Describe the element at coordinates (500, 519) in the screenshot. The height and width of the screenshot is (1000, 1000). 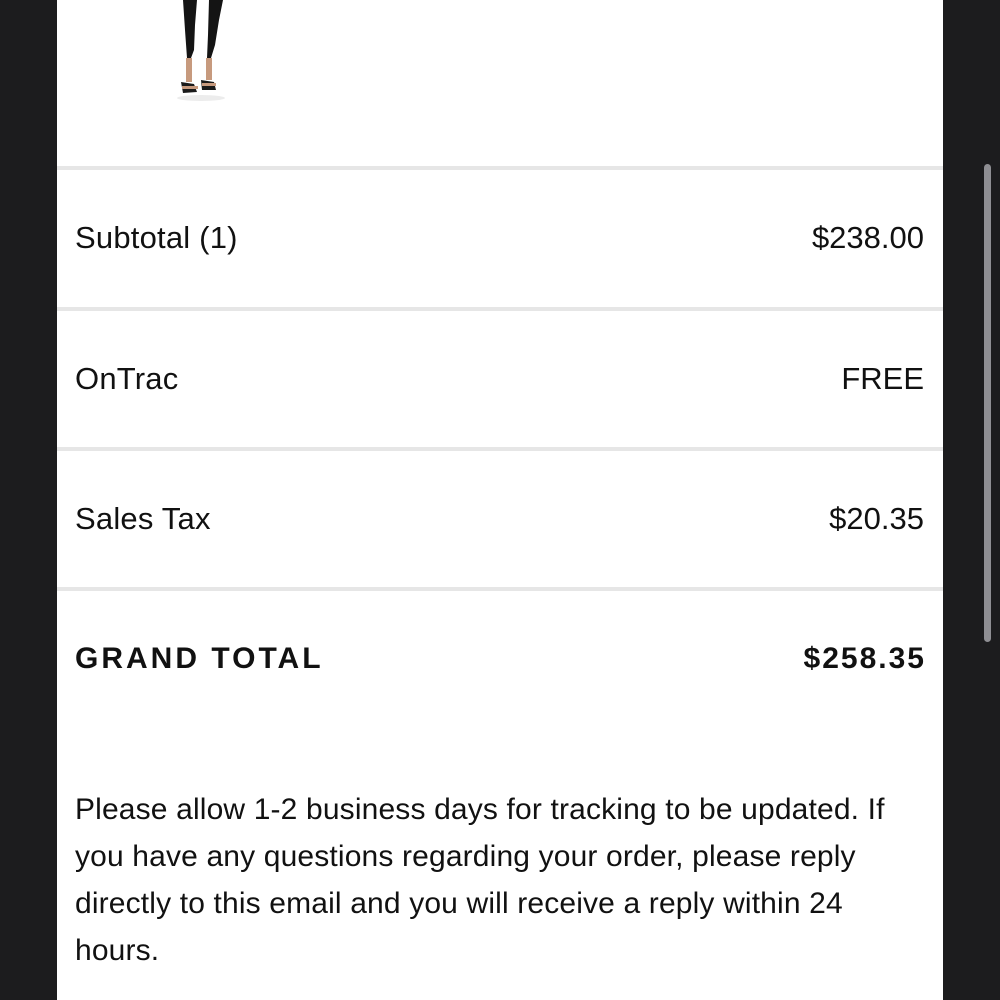
I see `sales-tax-row: Sales Tax $20.35` at that location.